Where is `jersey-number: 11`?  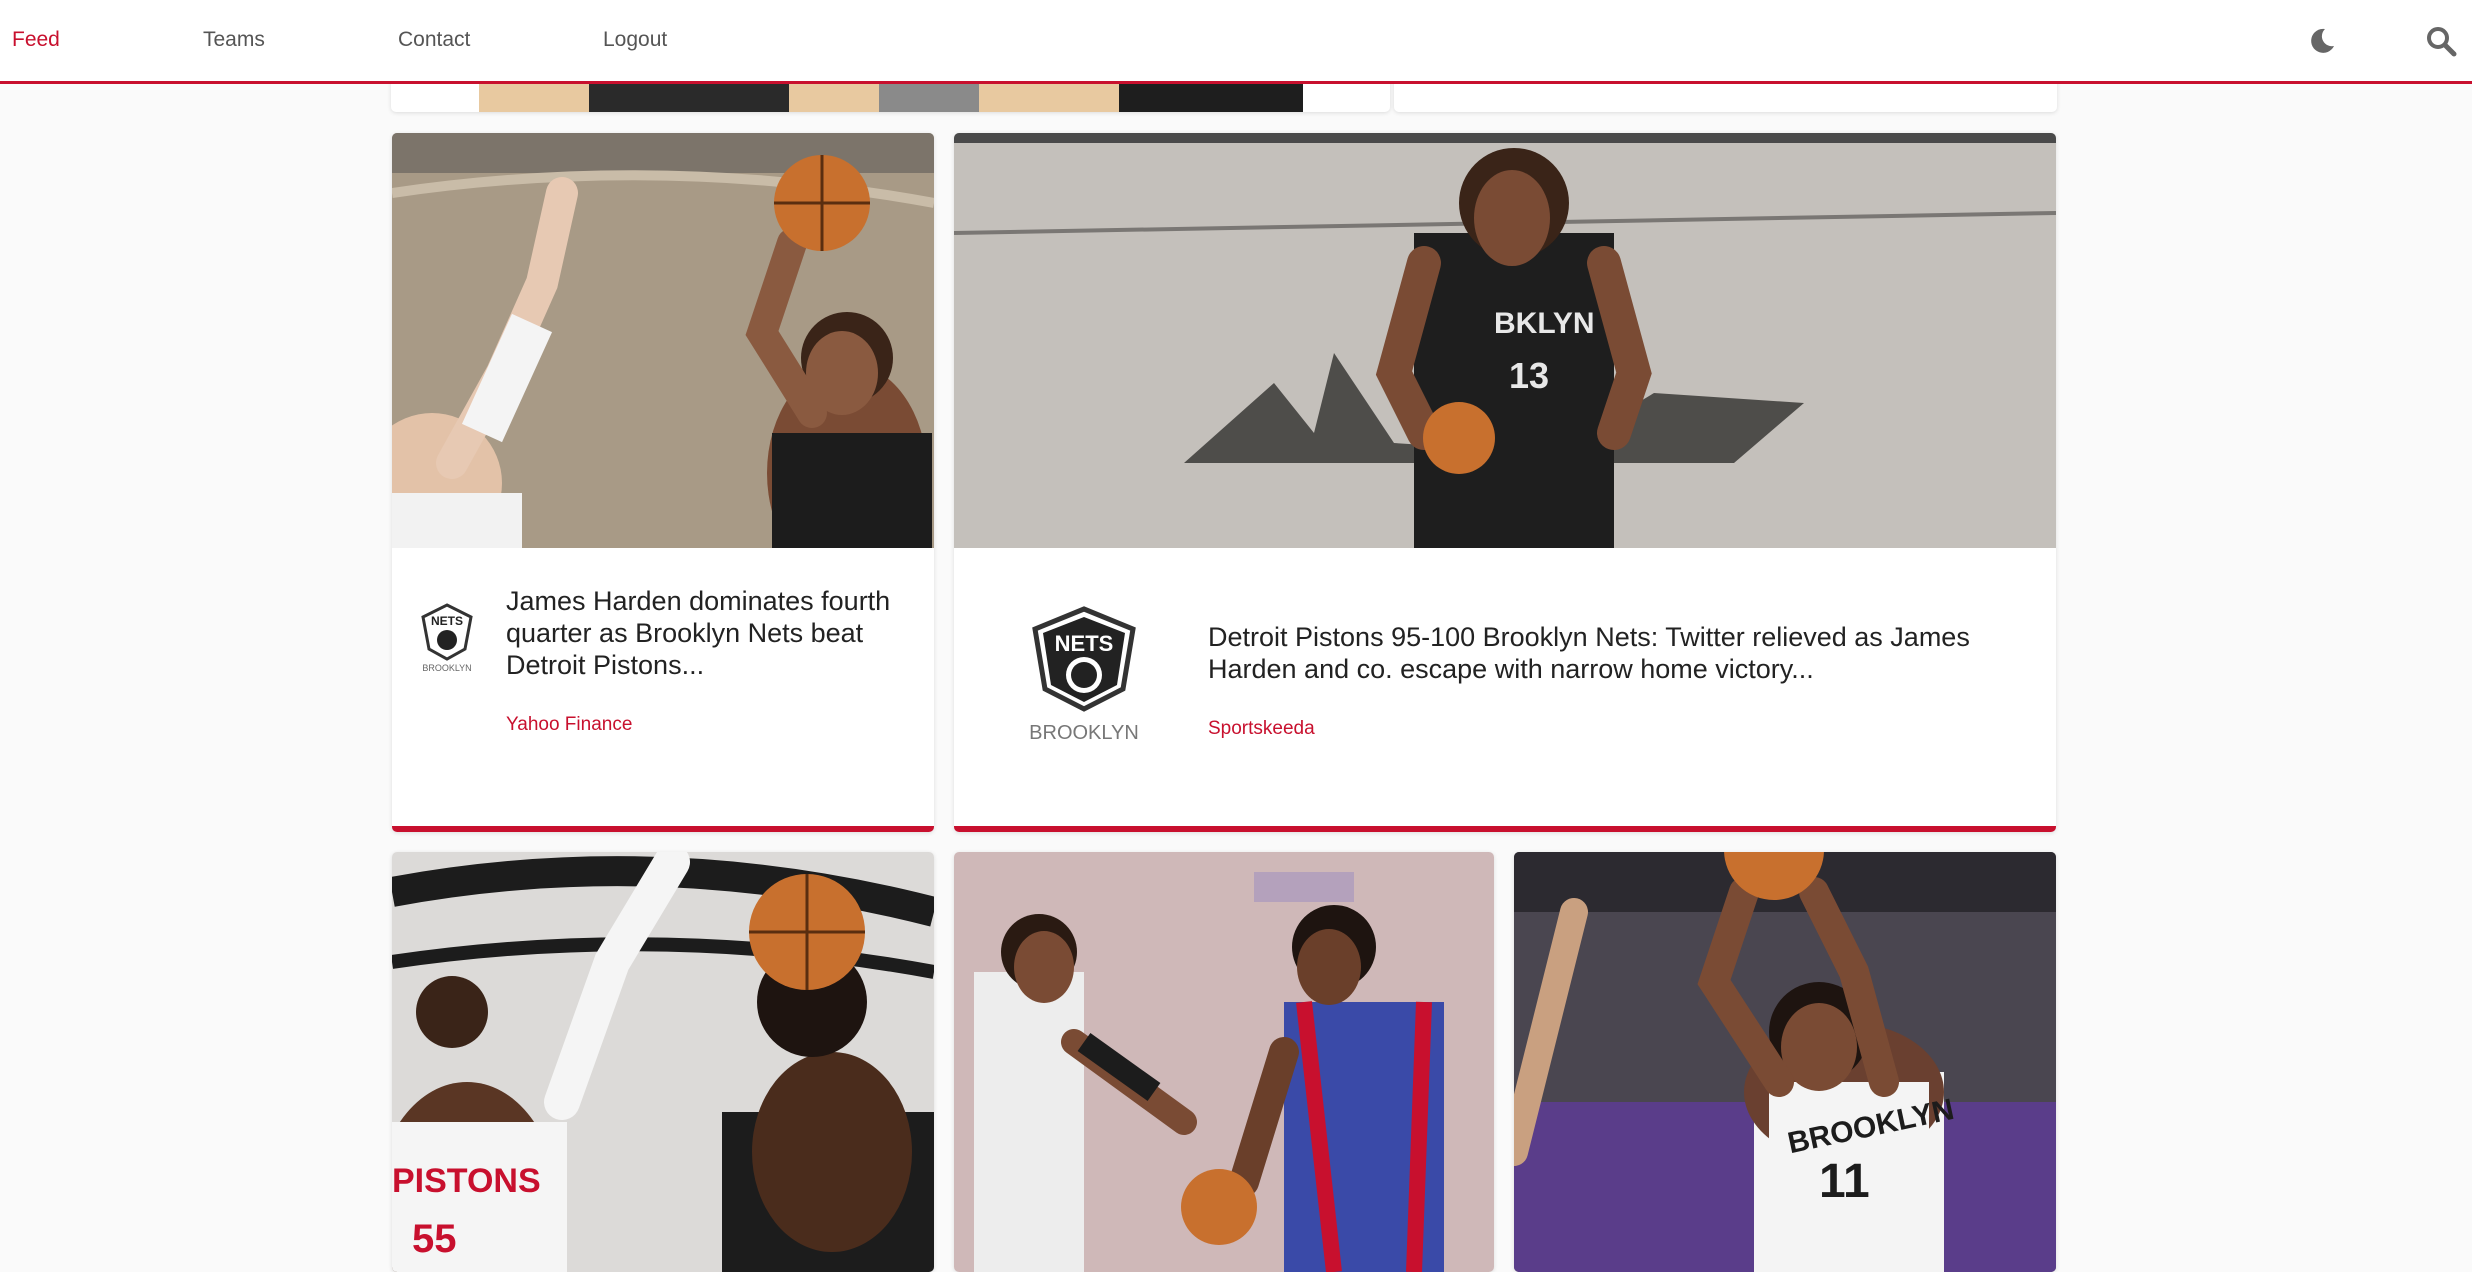 jersey-number: 11 is located at coordinates (1844, 1181).